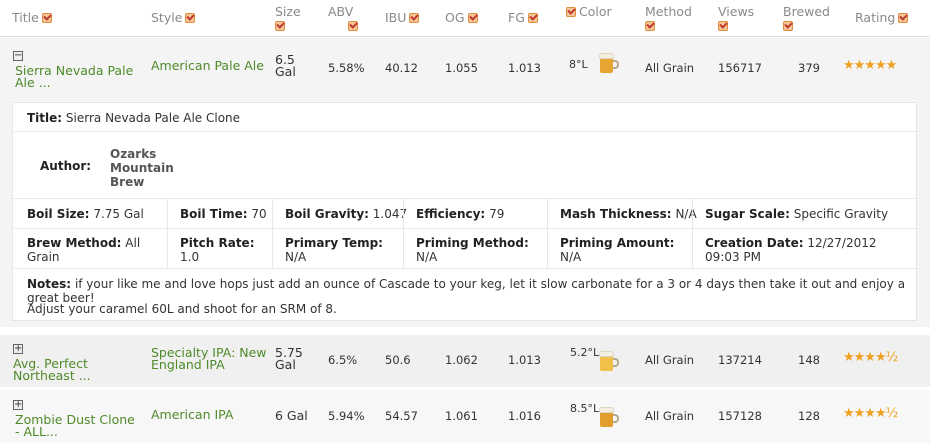 This screenshot has height=443, width=930. Describe the element at coordinates (207, 65) in the screenshot. I see `recipe-style-link: American Pale Ale` at that location.